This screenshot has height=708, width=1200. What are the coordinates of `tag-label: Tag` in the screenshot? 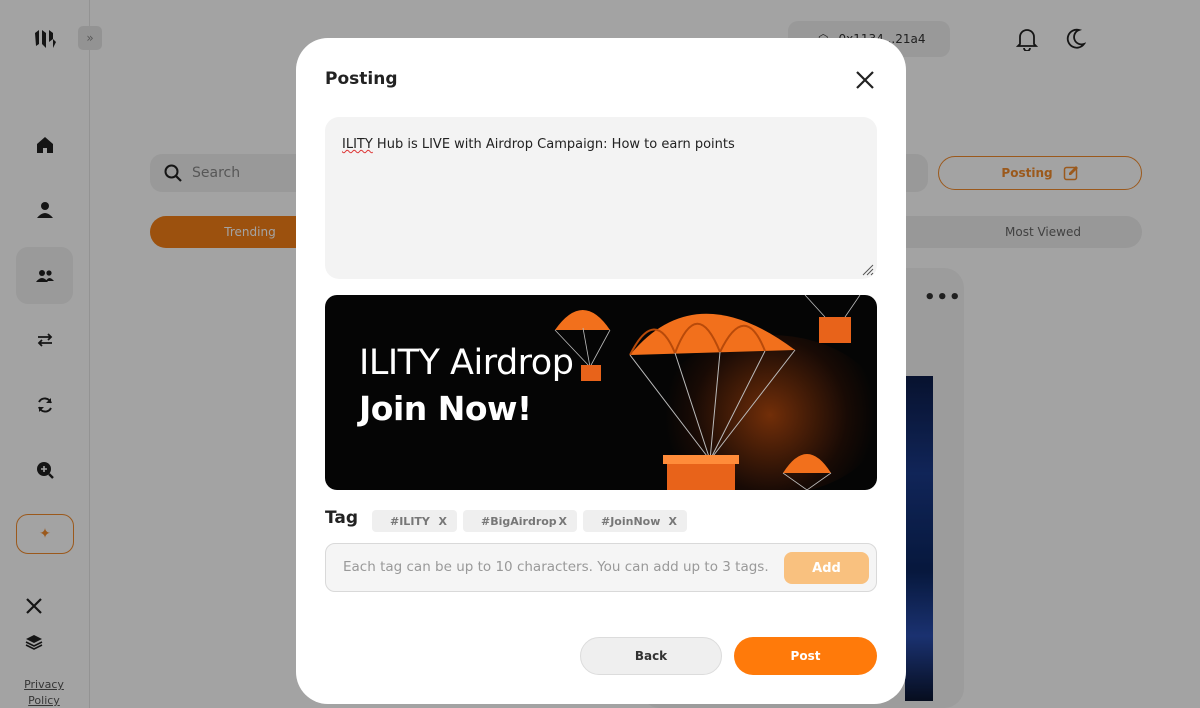 It's located at (342, 518).